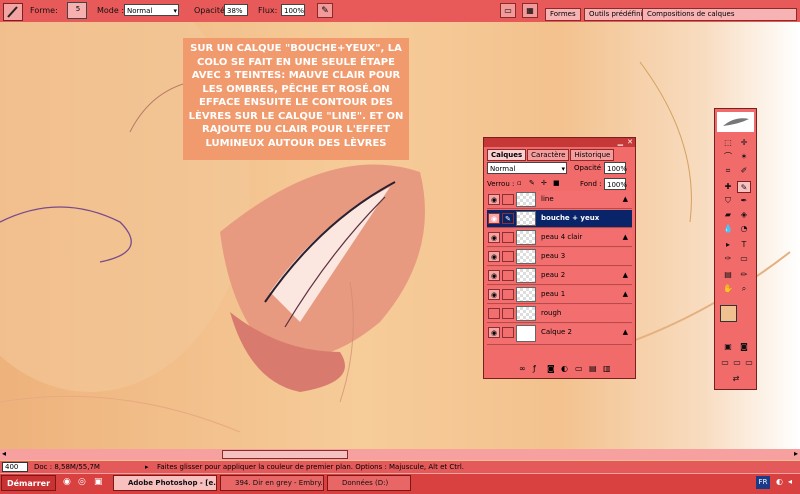 This screenshot has width=800, height=494. Describe the element at coordinates (796, 453) in the screenshot. I see `scroll-right-icon: ▸` at that location.